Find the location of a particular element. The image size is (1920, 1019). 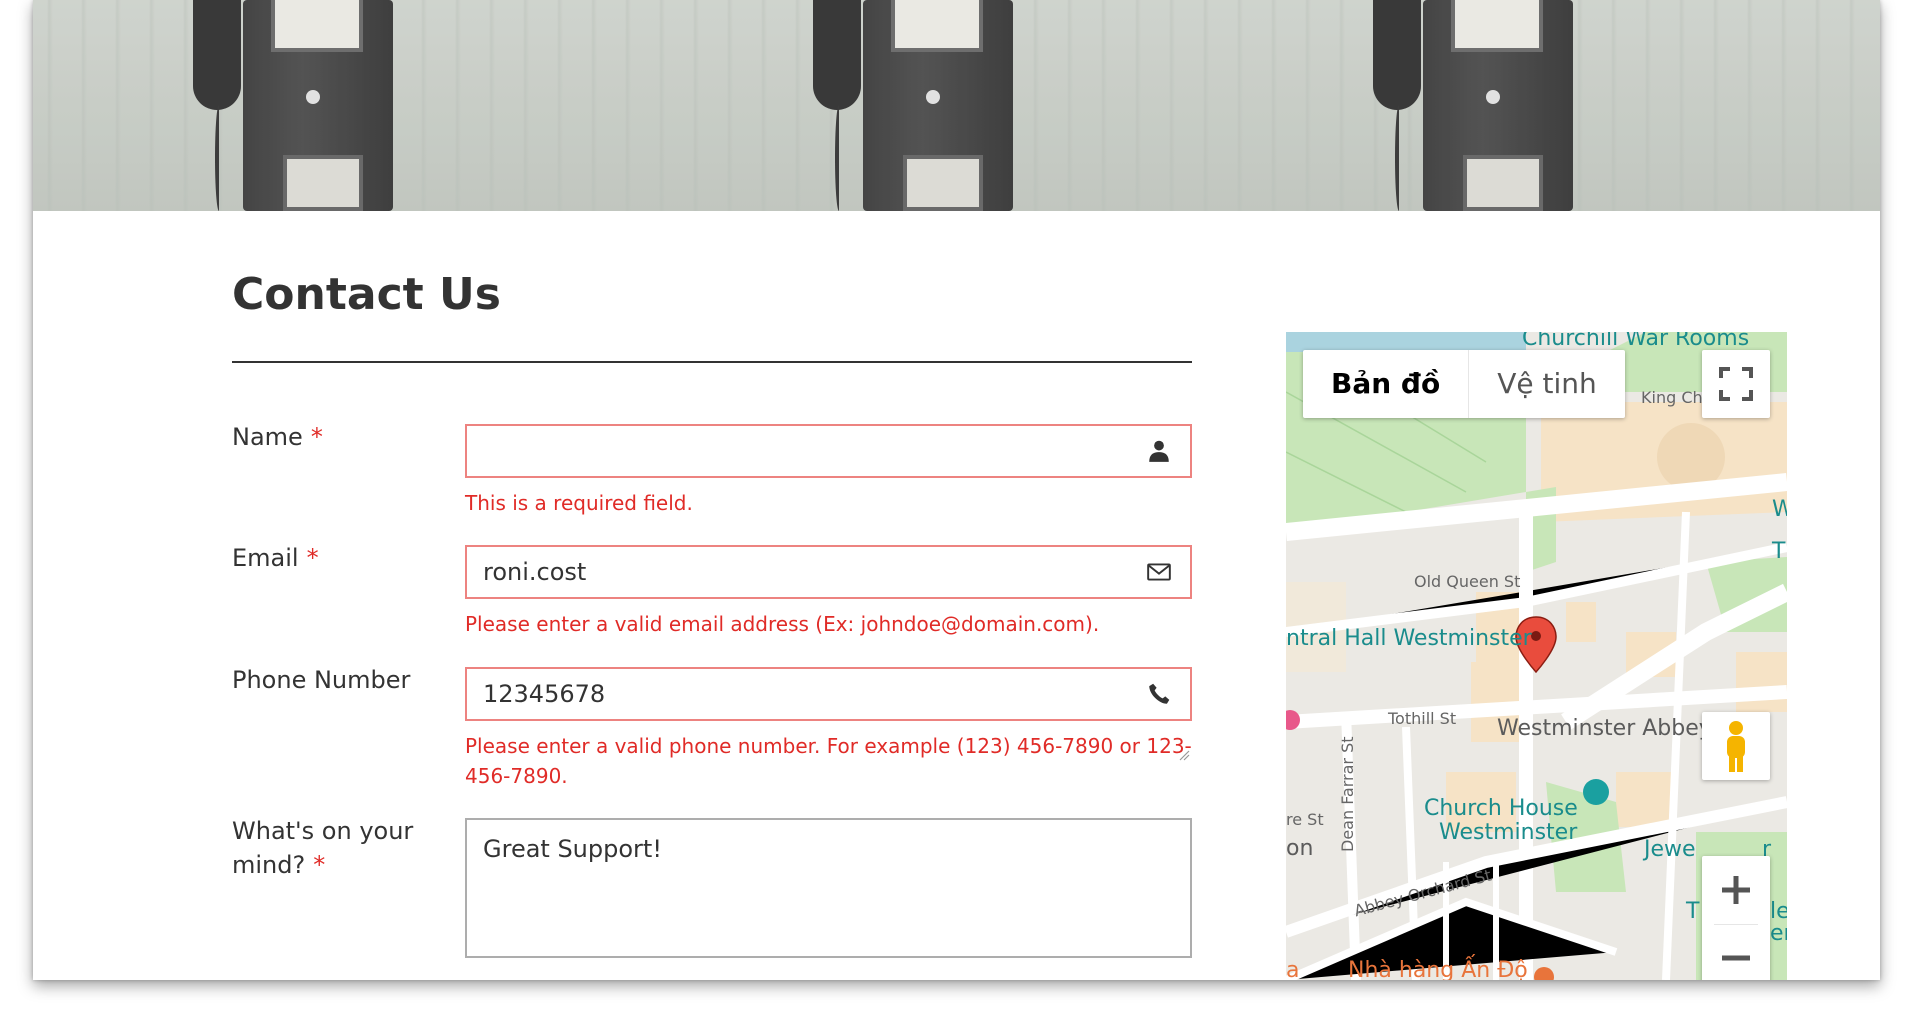

map-label-church-house: Church House is located at coordinates (1501, 808).